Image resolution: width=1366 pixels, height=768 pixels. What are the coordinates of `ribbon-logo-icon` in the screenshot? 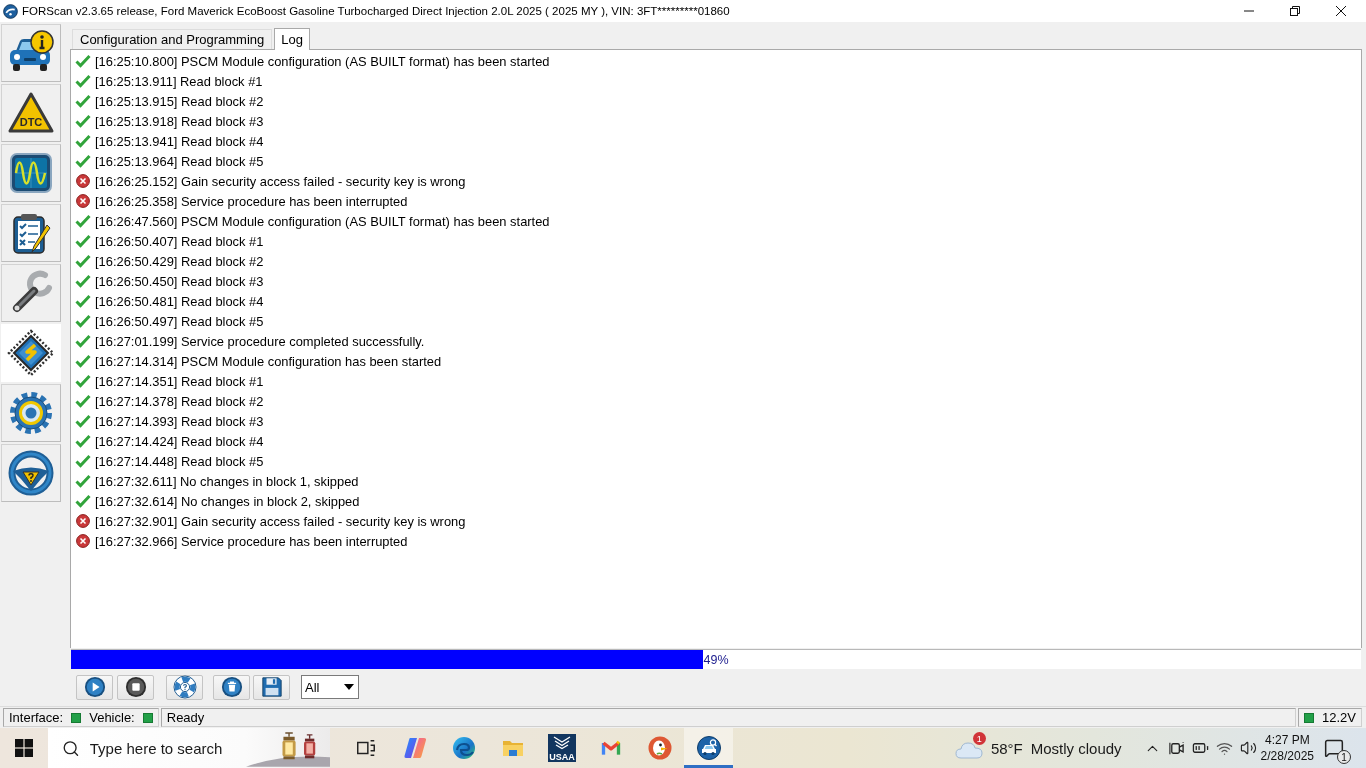 It's located at (414, 748).